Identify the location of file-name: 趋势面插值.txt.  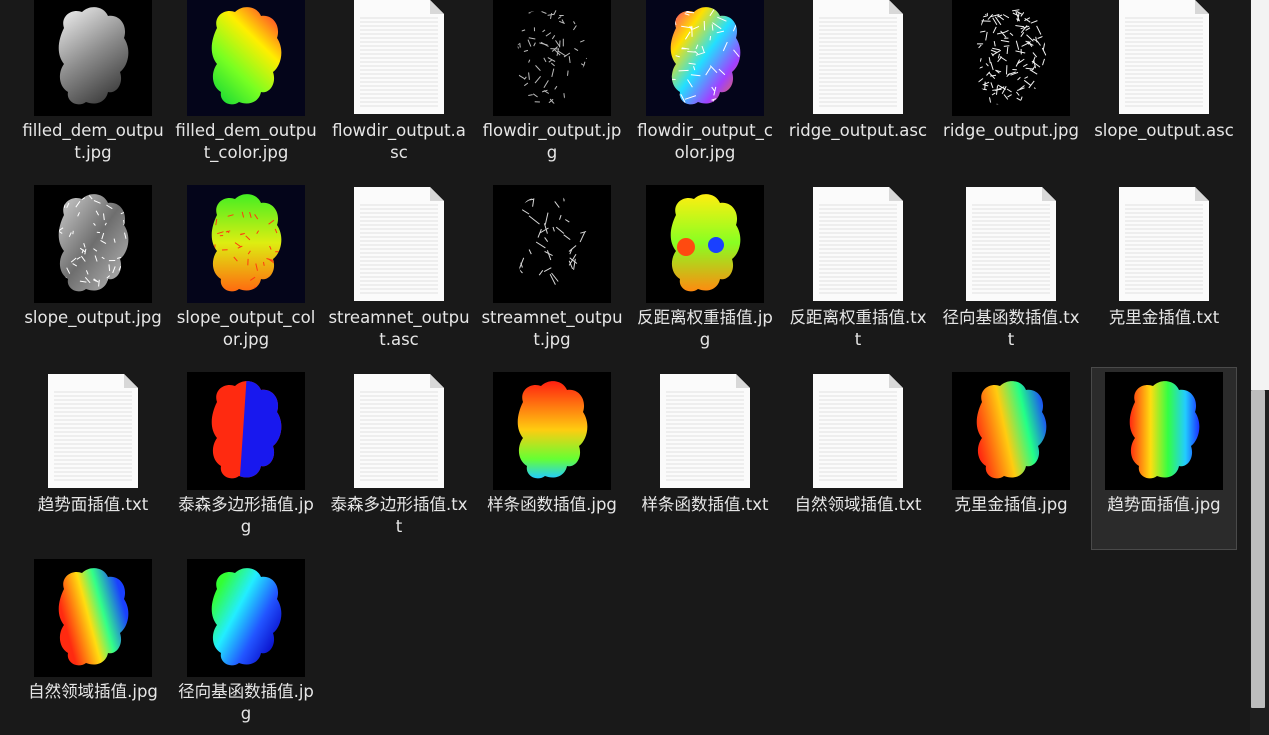
(93, 504).